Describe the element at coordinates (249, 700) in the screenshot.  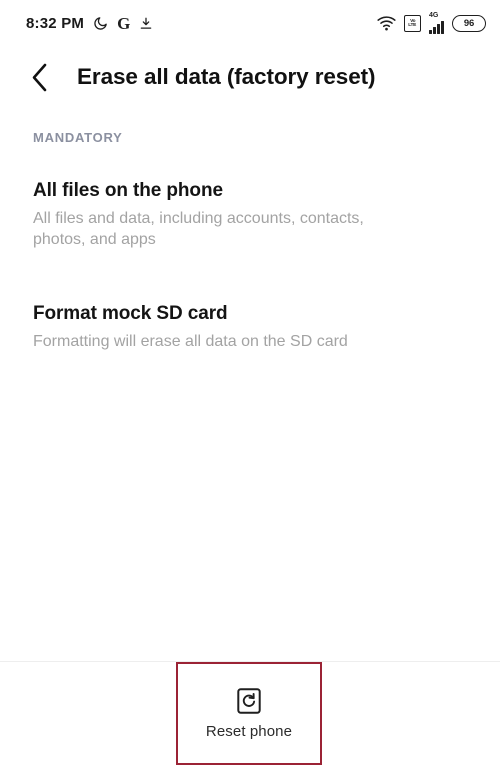
I see `reset-icon` at that location.